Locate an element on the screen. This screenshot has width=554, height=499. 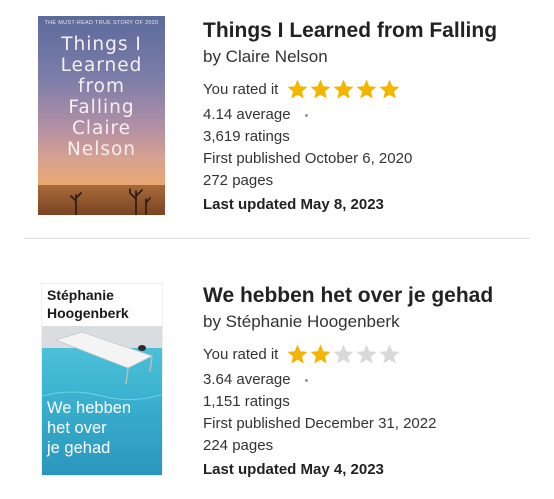
cover-author: Stéphanie Hoogenberk is located at coordinates (88, 304).